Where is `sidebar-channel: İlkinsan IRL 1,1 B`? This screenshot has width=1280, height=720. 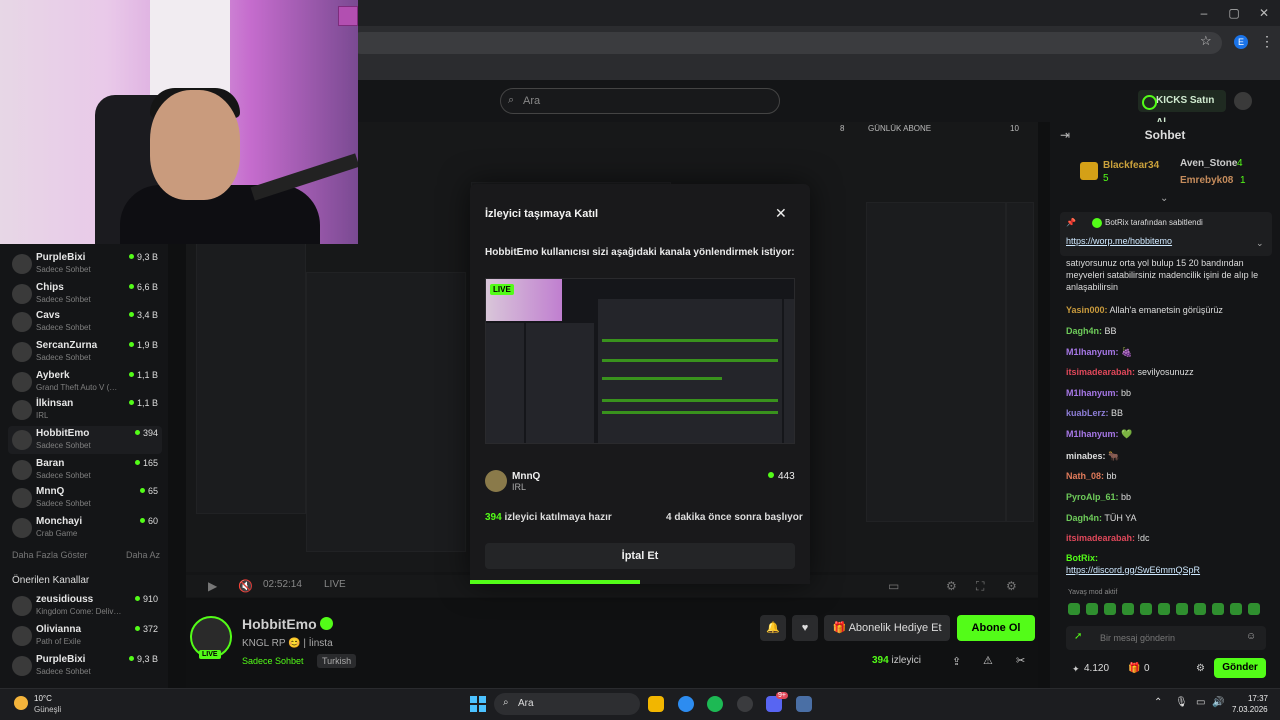 sidebar-channel: İlkinsan IRL 1,1 B is located at coordinates (85, 410).